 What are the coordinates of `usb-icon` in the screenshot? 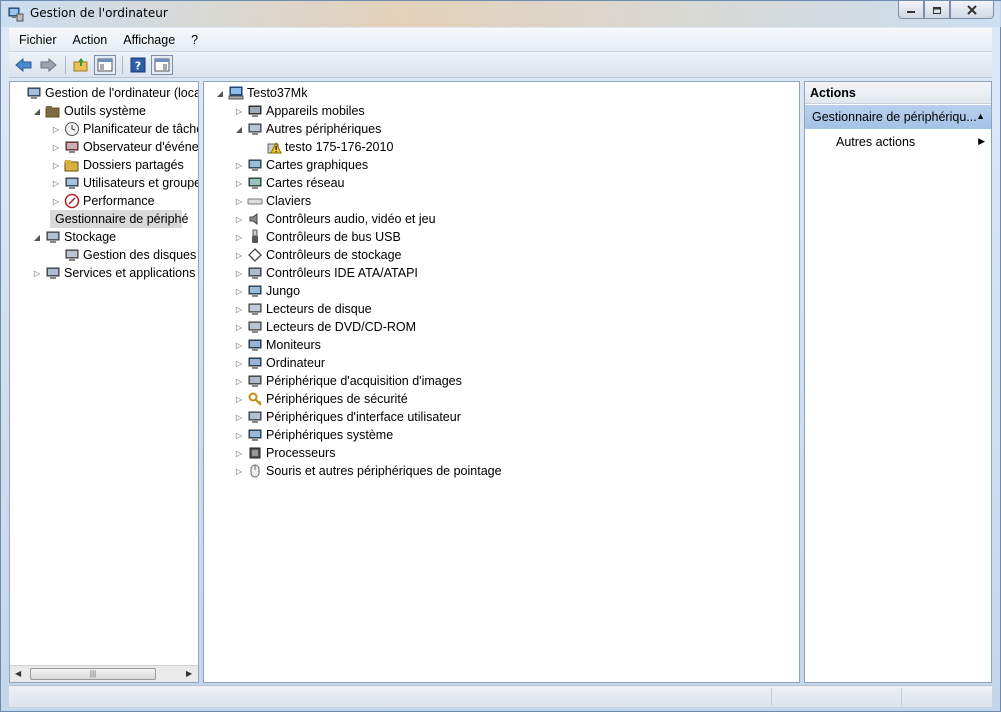 It's located at (255, 236).